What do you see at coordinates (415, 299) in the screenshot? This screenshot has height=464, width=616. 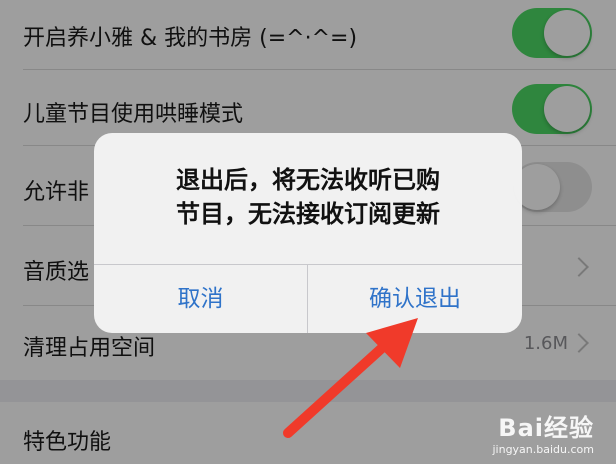 I see `confirm-logout-button: 确认退出` at bounding box center [415, 299].